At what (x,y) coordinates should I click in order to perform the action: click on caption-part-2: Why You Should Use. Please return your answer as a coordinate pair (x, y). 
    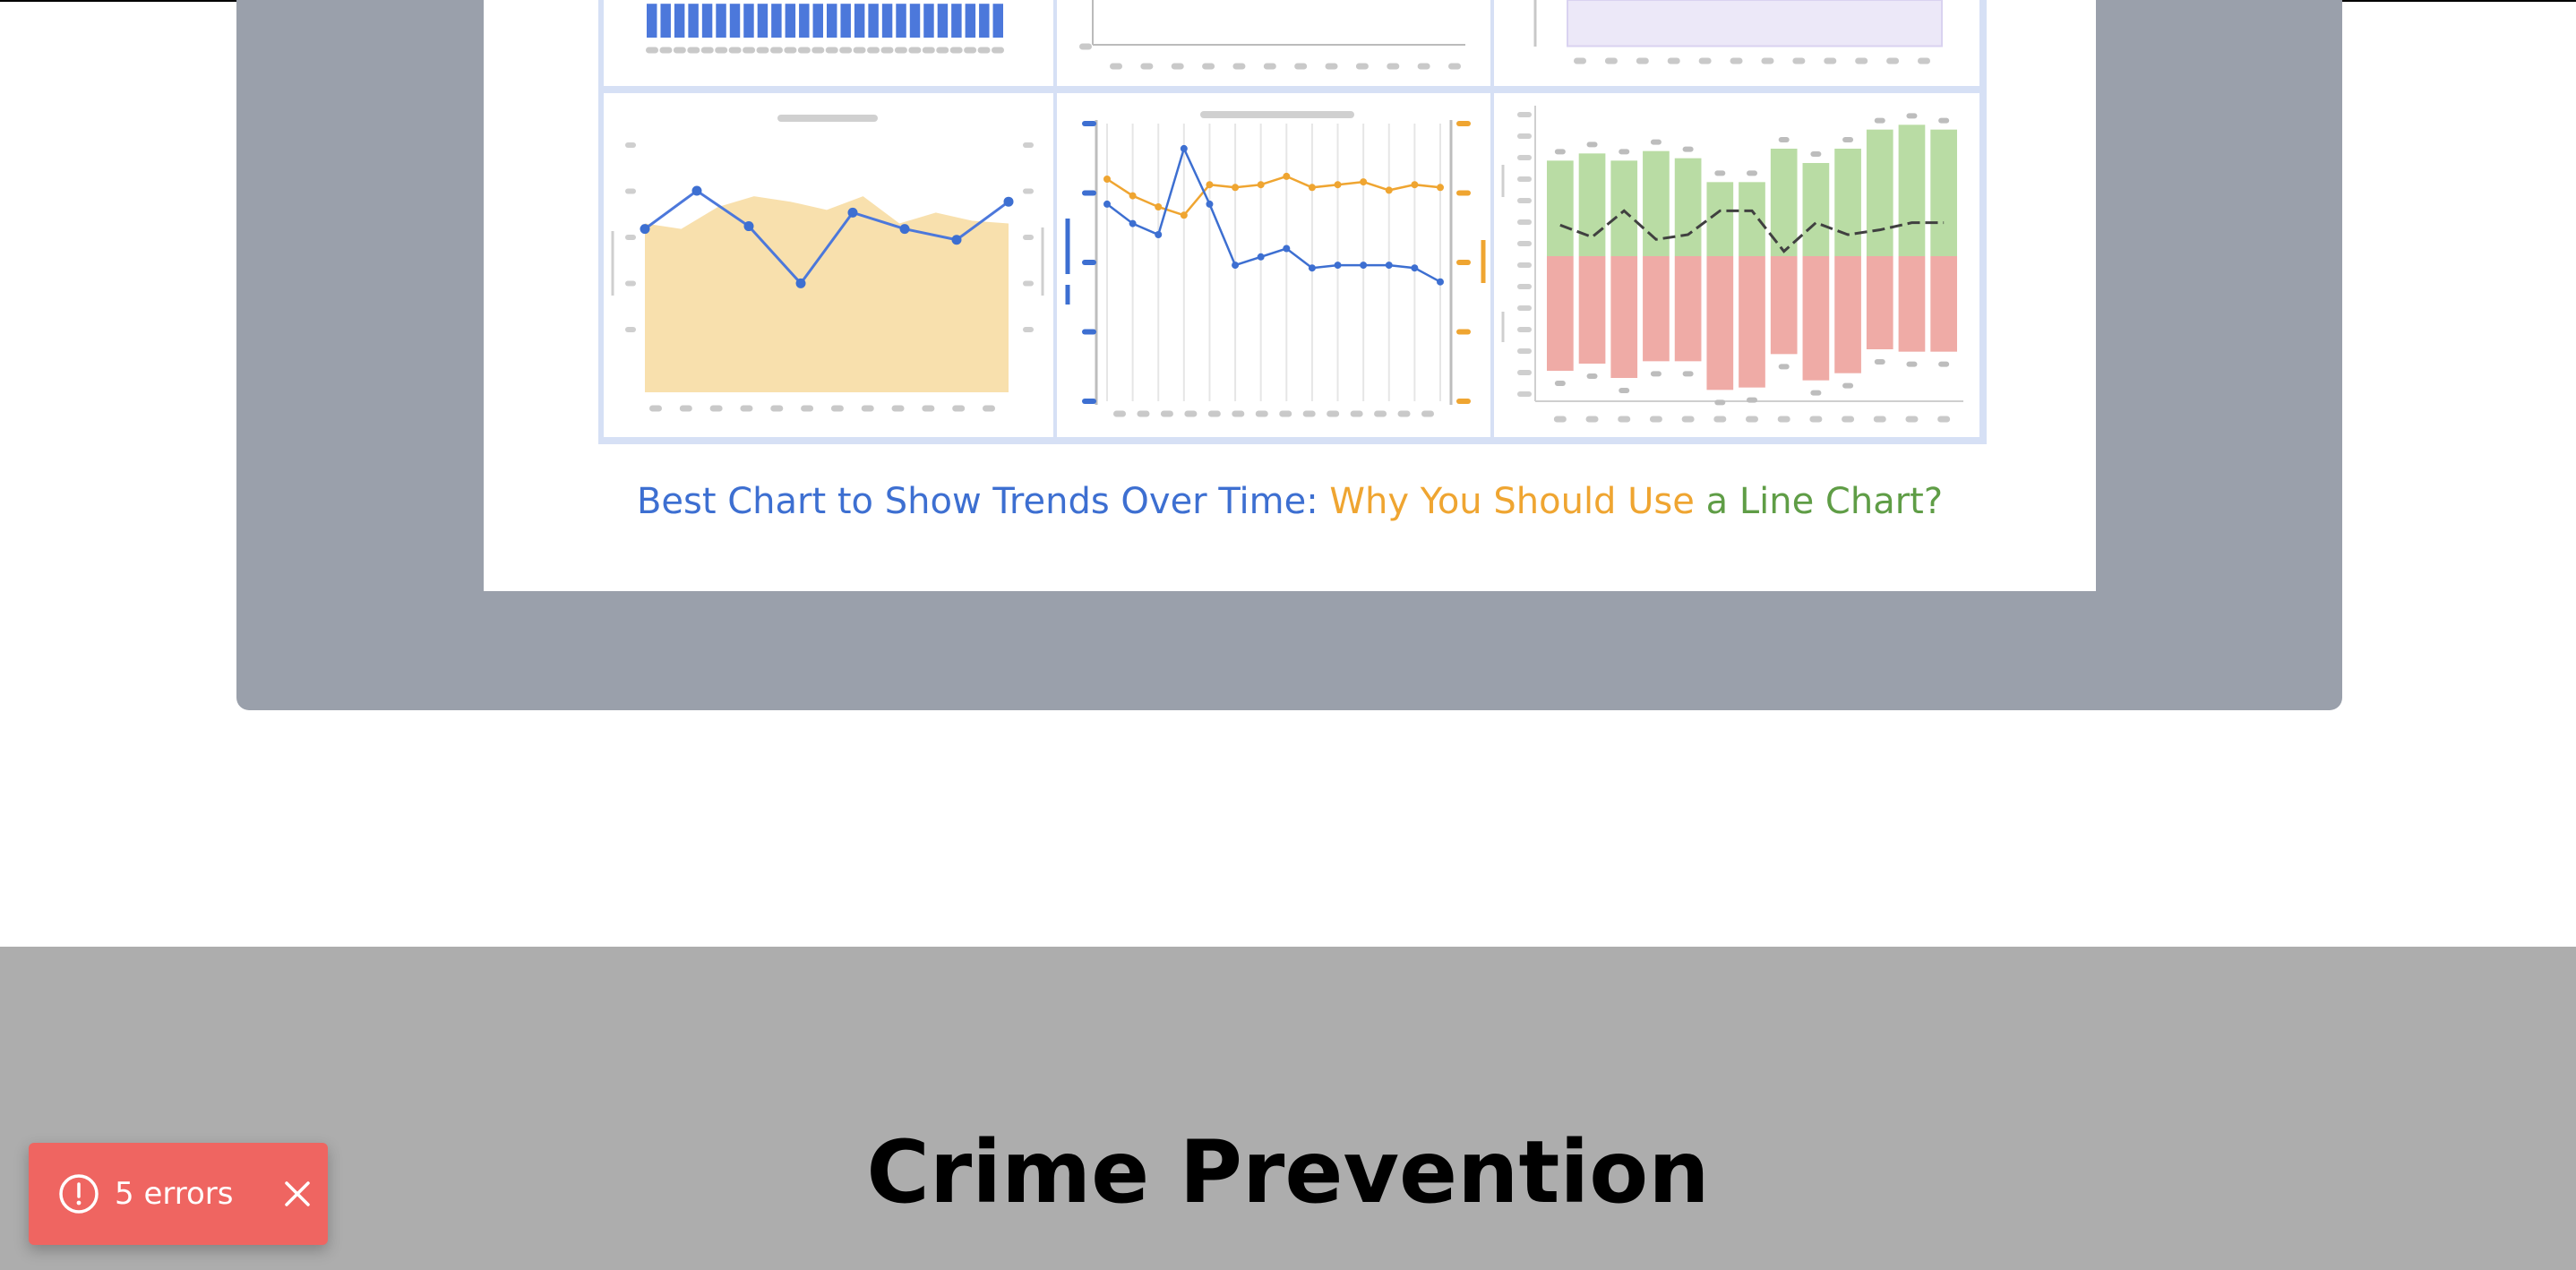
    Looking at the image, I should click on (1512, 501).